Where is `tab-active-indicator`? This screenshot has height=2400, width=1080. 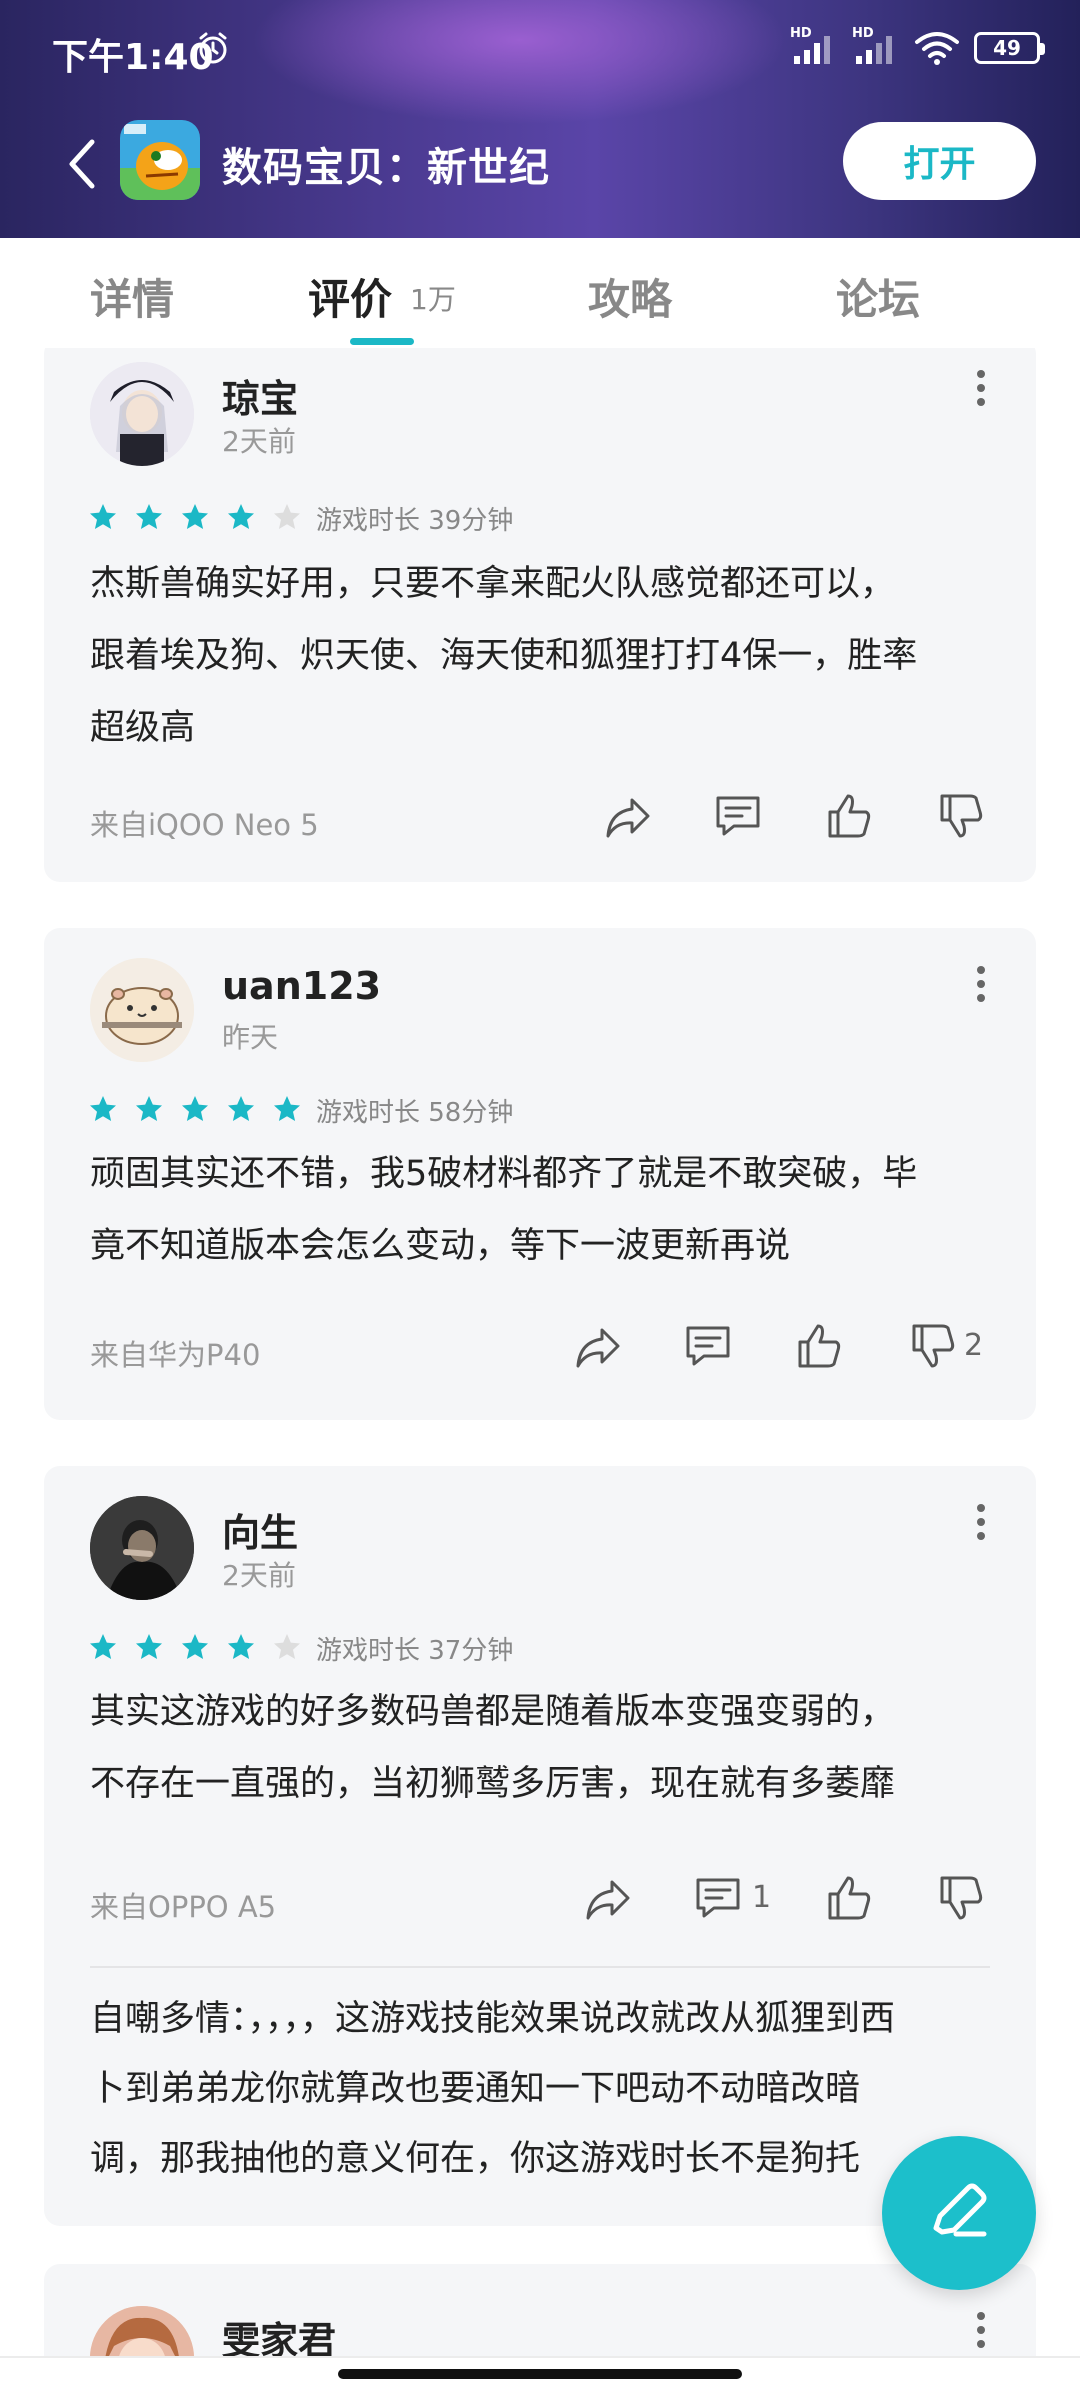 tab-active-indicator is located at coordinates (382, 341).